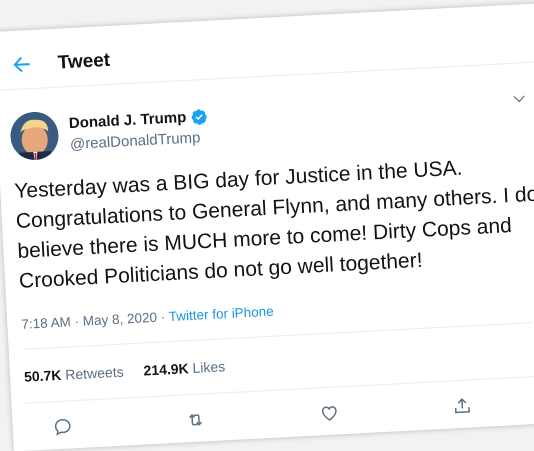 The image size is (534, 451). Describe the element at coordinates (166, 369) in the screenshot. I see `likes-count: 214.9K` at that location.